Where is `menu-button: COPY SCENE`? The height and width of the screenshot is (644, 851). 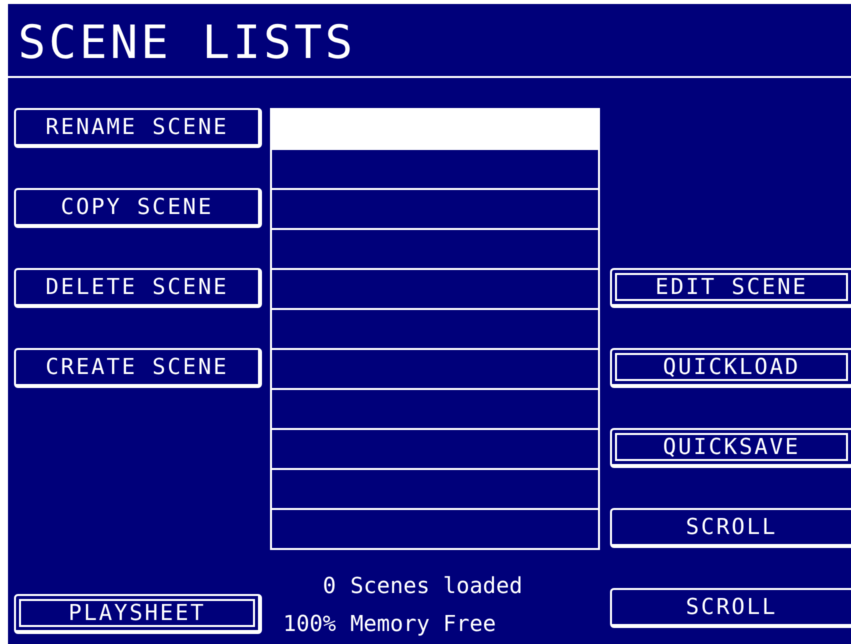
menu-button: COPY SCENE is located at coordinates (138, 208).